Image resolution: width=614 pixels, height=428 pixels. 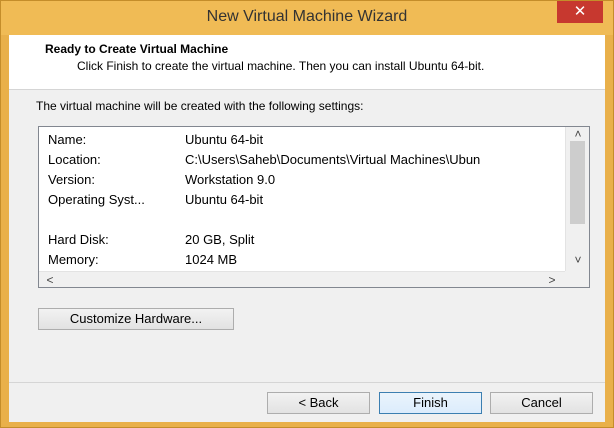 I want to click on vertical-scroll-thumb, so click(x=577, y=182).